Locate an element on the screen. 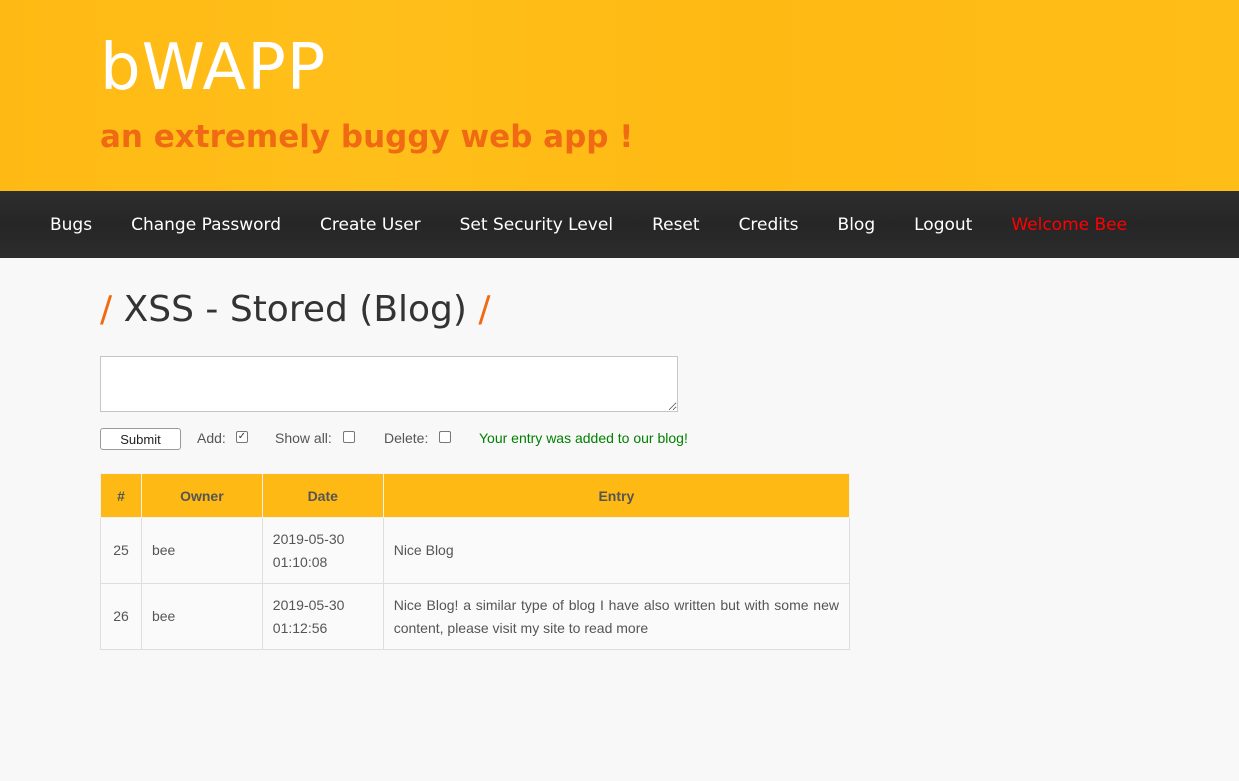 The height and width of the screenshot is (781, 1239). show-all-checkbox is located at coordinates (349, 437).